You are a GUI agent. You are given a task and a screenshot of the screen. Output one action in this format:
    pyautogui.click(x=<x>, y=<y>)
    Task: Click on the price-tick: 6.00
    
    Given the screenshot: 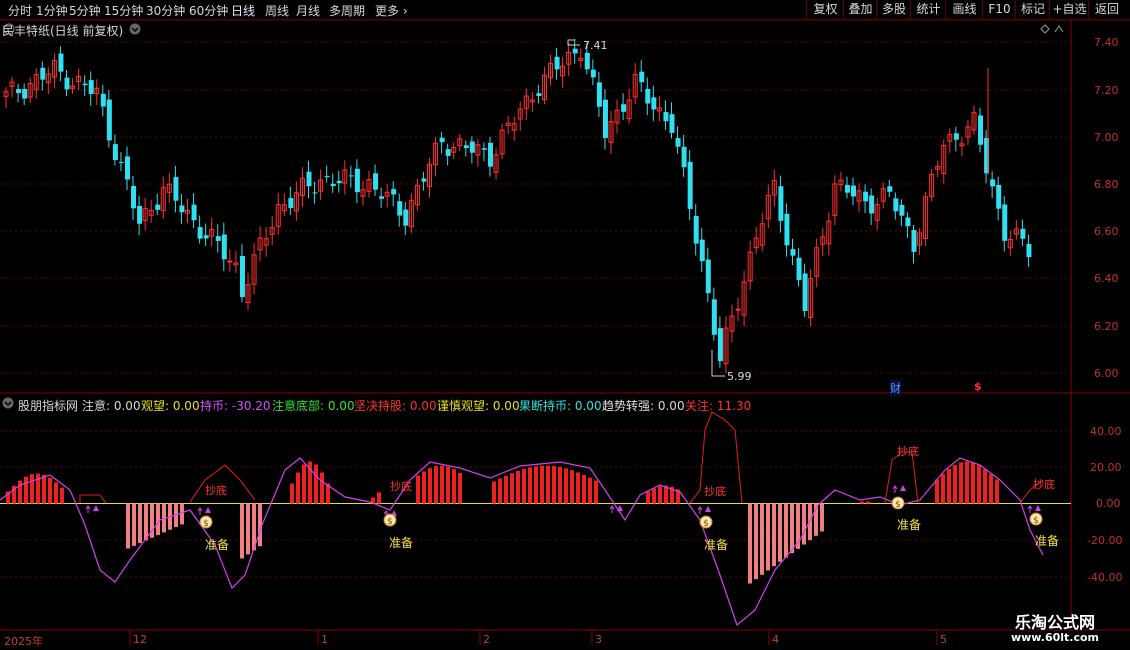 What is the action you would take?
    pyautogui.click(x=1106, y=373)
    